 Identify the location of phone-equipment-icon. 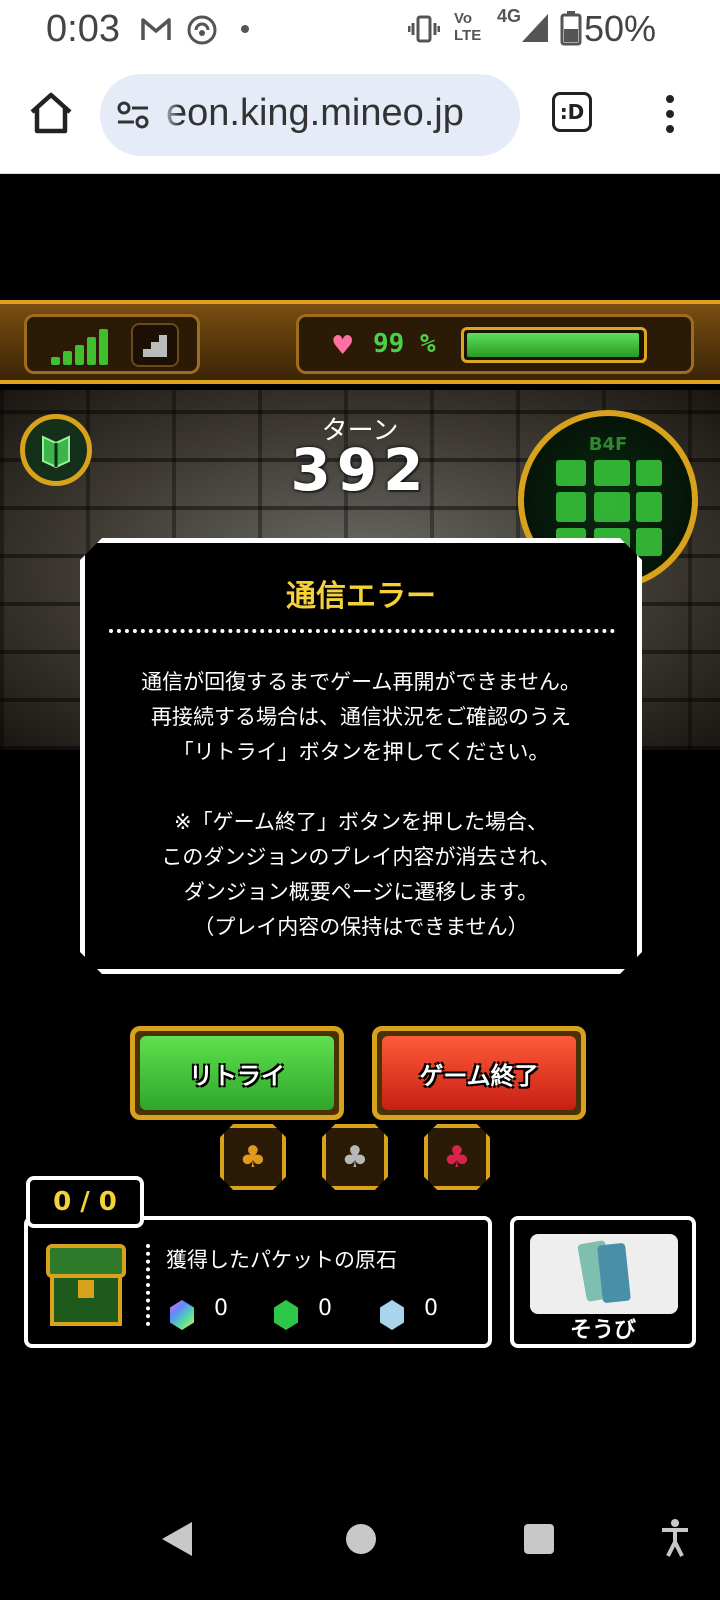
(604, 1274).